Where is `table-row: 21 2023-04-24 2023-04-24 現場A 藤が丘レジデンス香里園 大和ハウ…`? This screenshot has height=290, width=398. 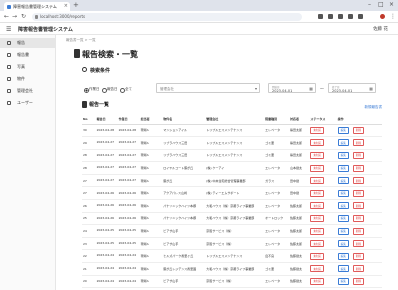 table-row: 21 2023-04-24 2023-04-24 現場A 藤が丘レジデンス香里園 大和ハウ… is located at coordinates (232, 269).